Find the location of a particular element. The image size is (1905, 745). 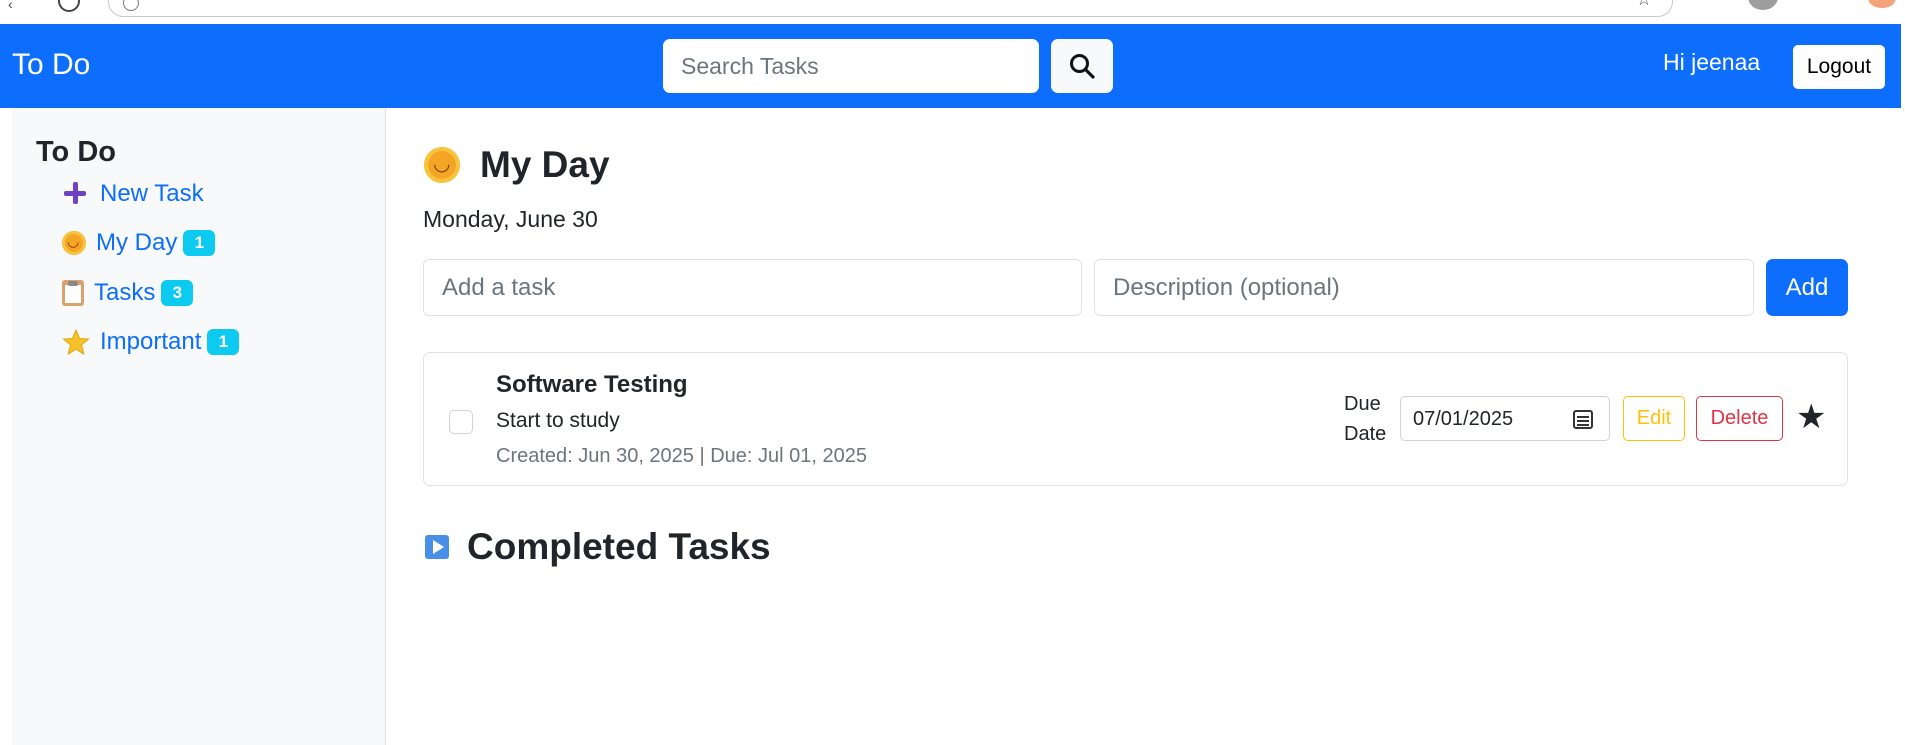

search-icon is located at coordinates (1082, 66).